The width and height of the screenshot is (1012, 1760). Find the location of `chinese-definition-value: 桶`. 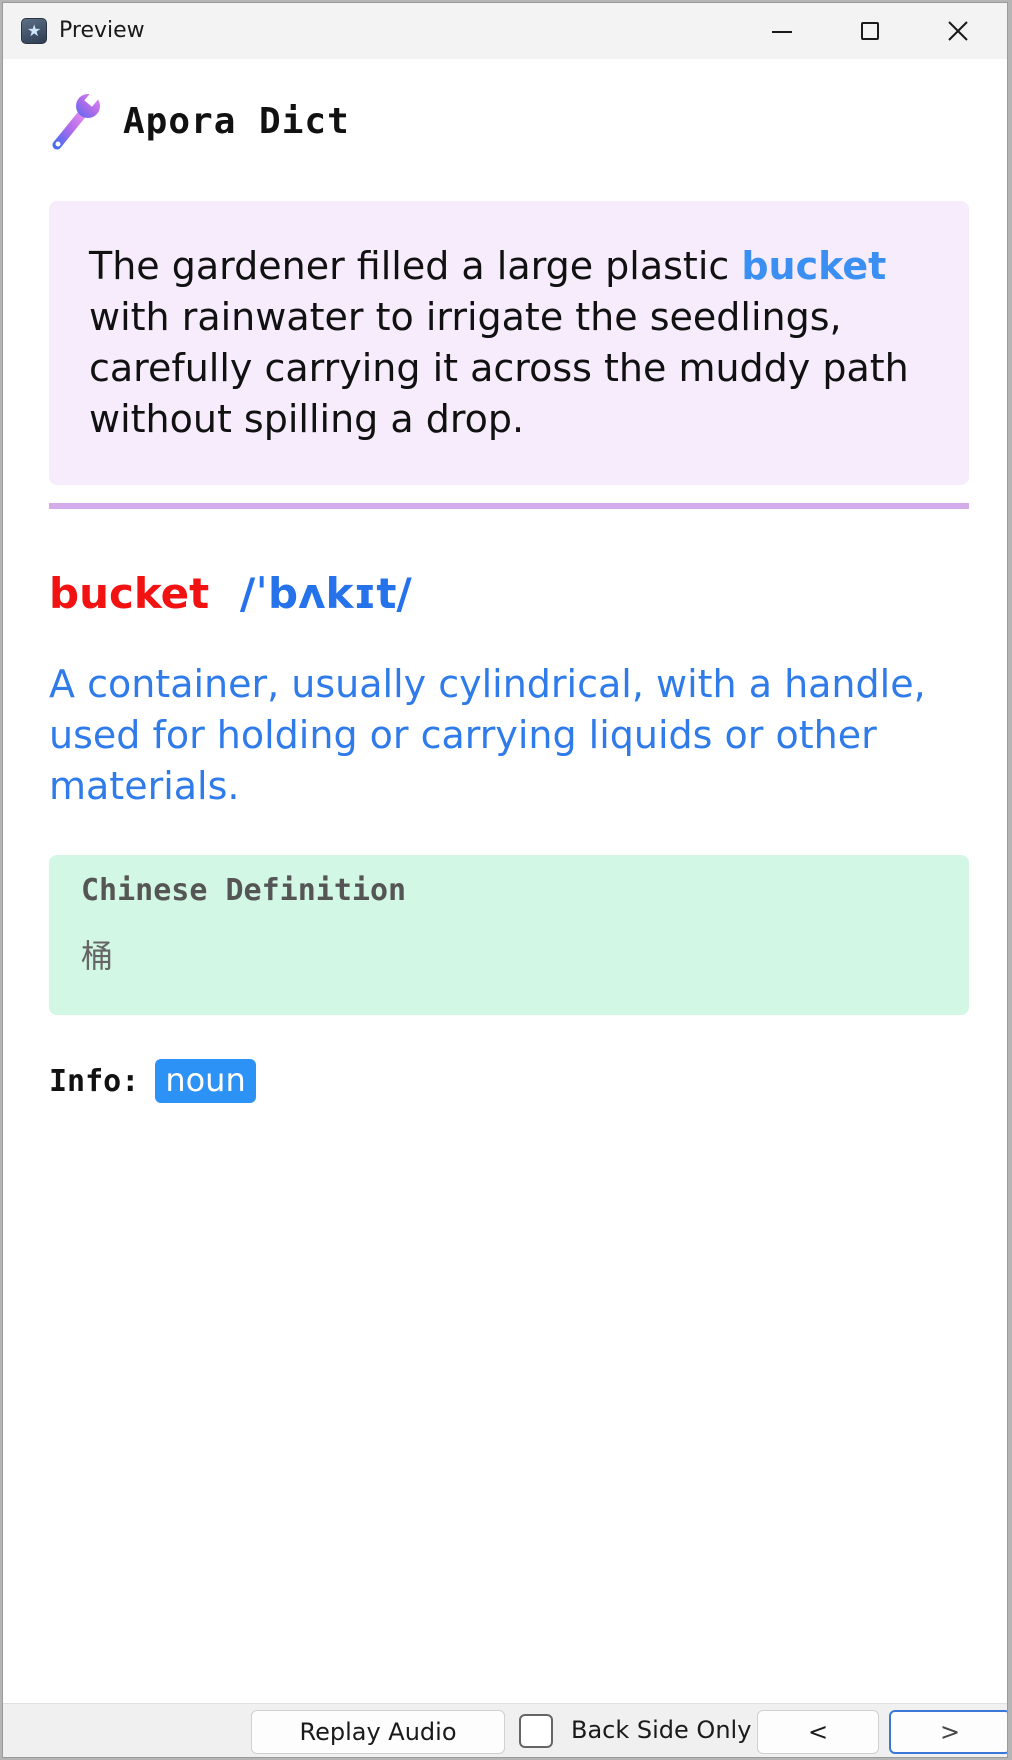

chinese-definition-value: 桶 is located at coordinates (97, 956).